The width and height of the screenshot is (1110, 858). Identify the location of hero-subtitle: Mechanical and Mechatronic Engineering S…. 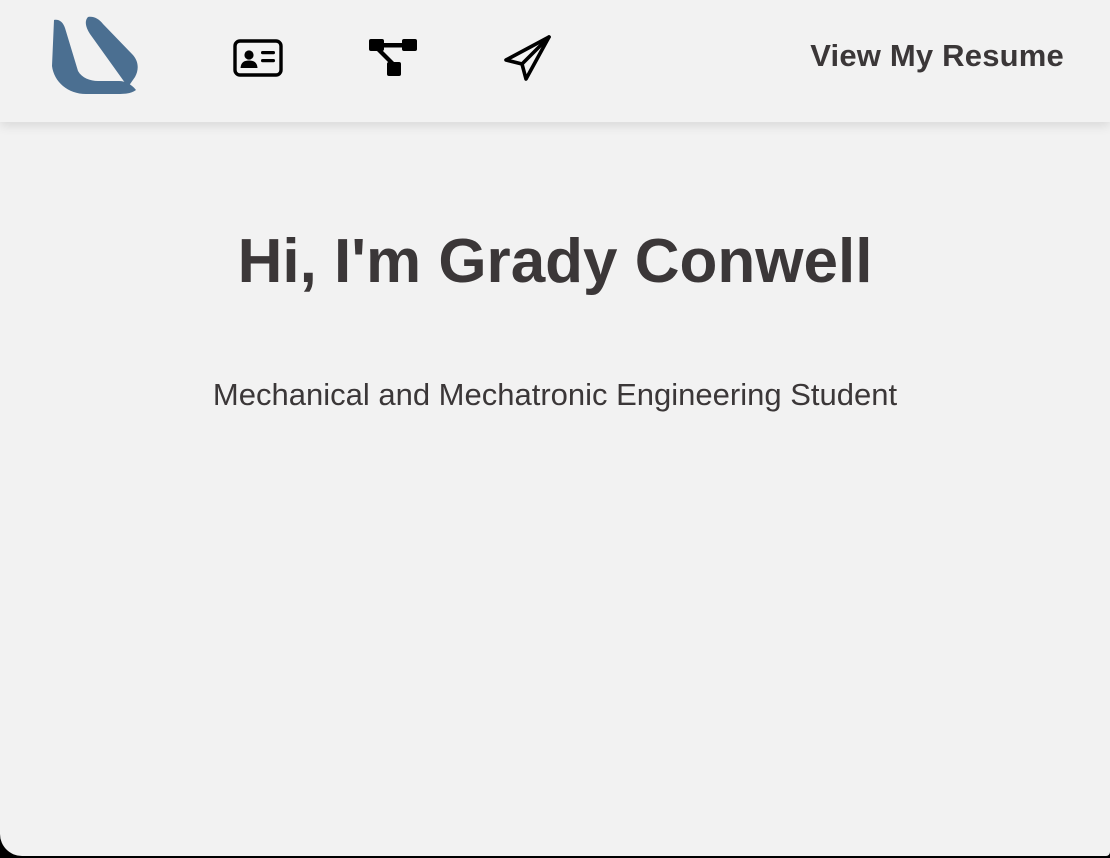
(555, 394).